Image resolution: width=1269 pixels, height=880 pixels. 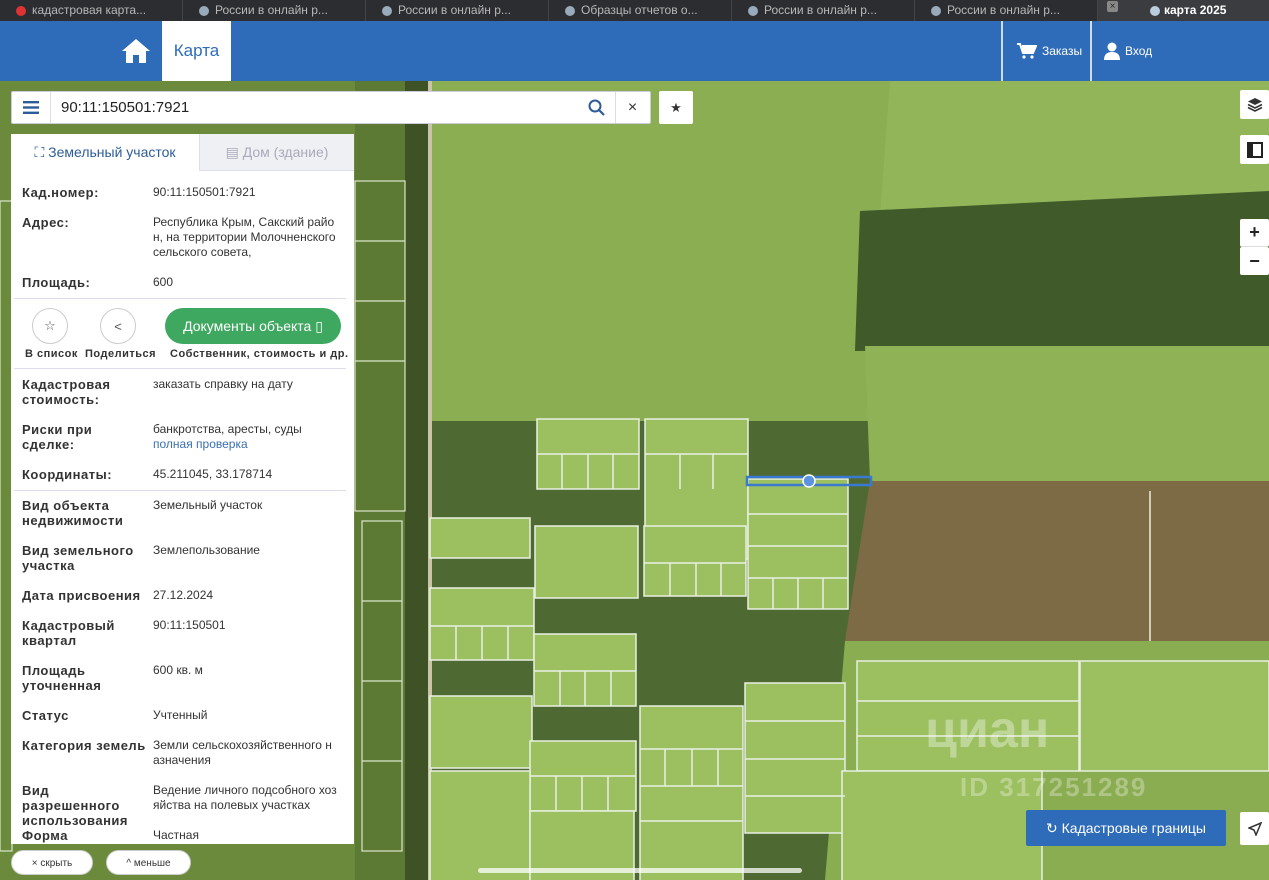 What do you see at coordinates (208, 505) in the screenshot?
I see `detail-value: Земельный участок` at bounding box center [208, 505].